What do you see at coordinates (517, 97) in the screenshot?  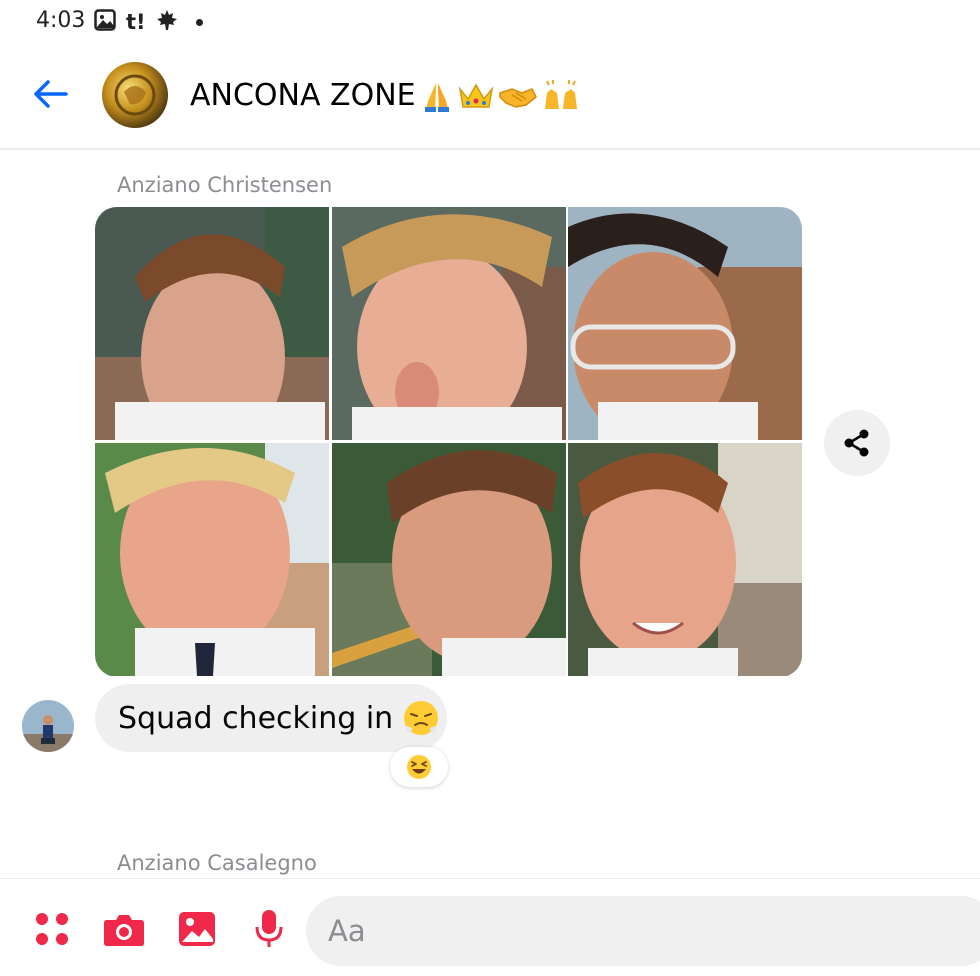 I see `handshake-icon` at bounding box center [517, 97].